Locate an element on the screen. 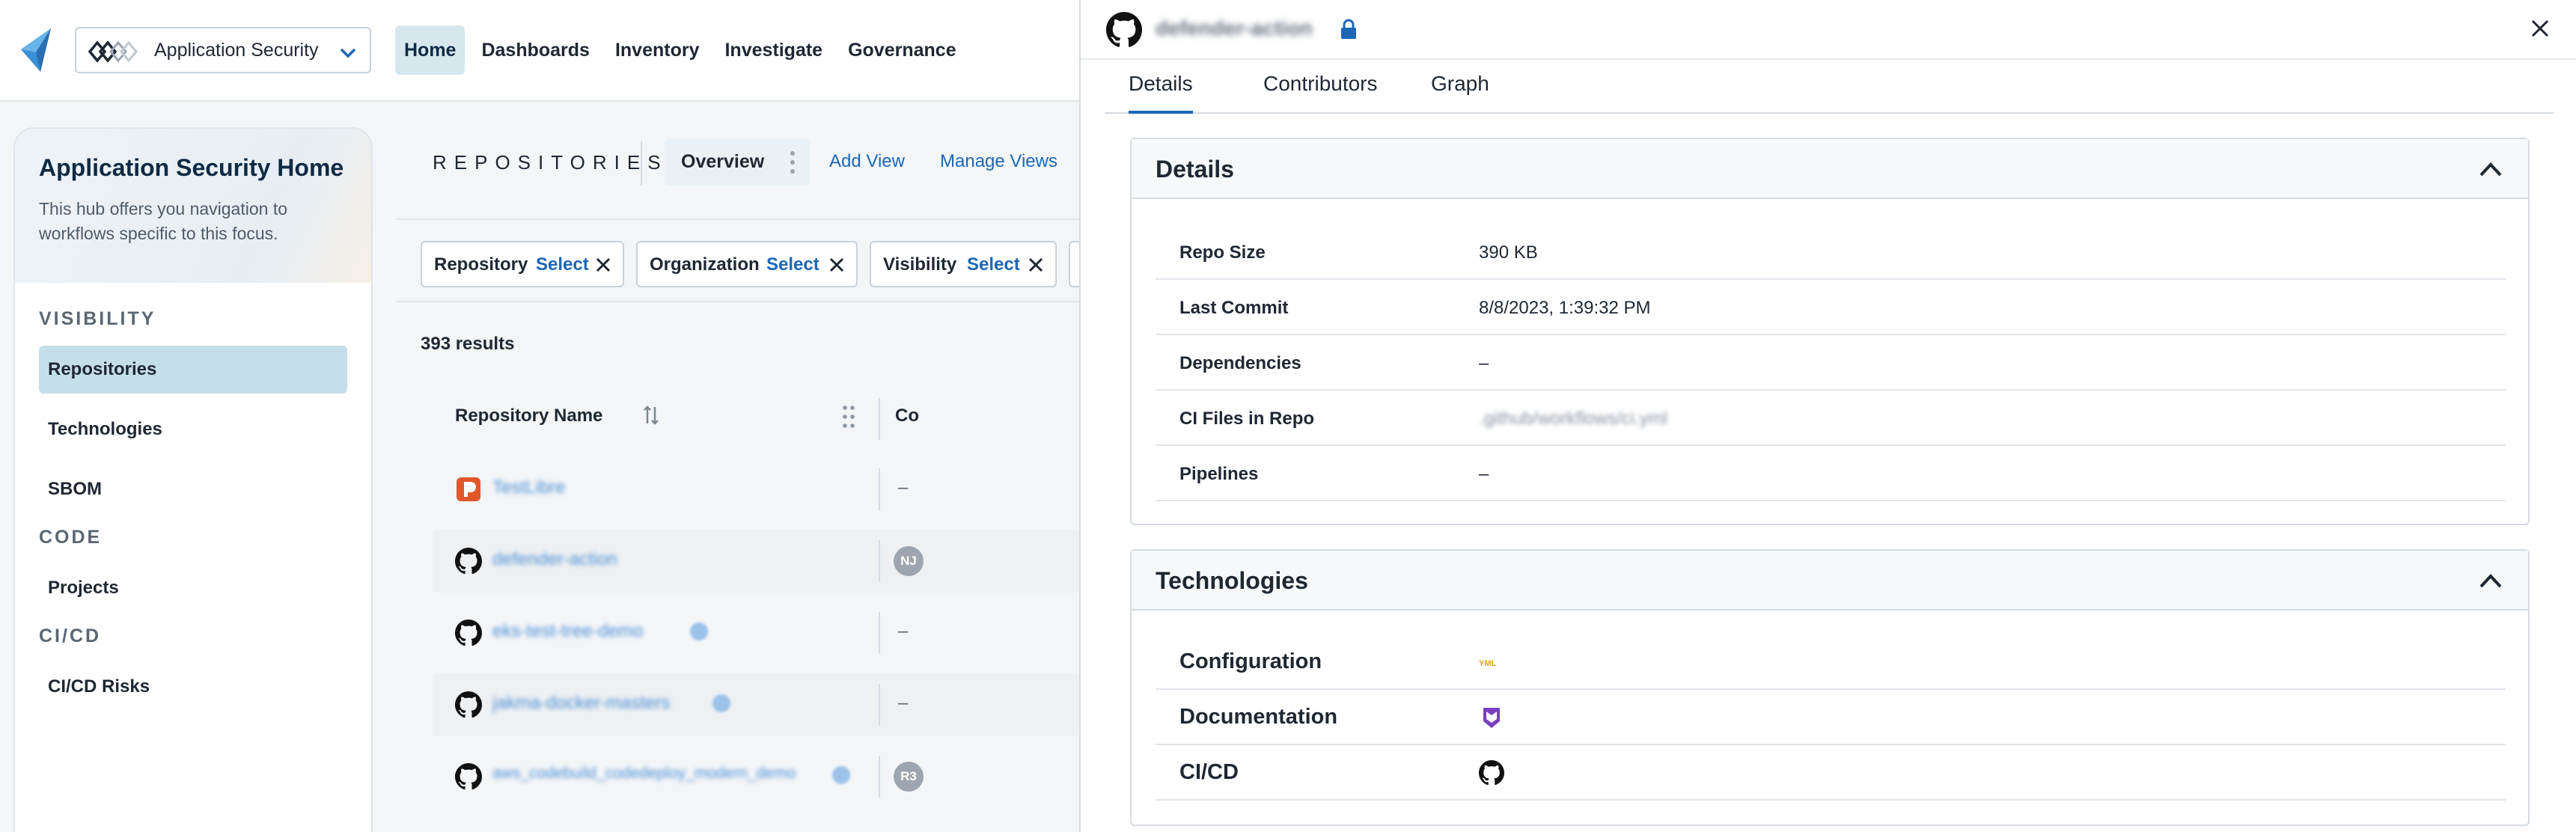  column-repository-name: Repository Name is located at coordinates (528, 416).